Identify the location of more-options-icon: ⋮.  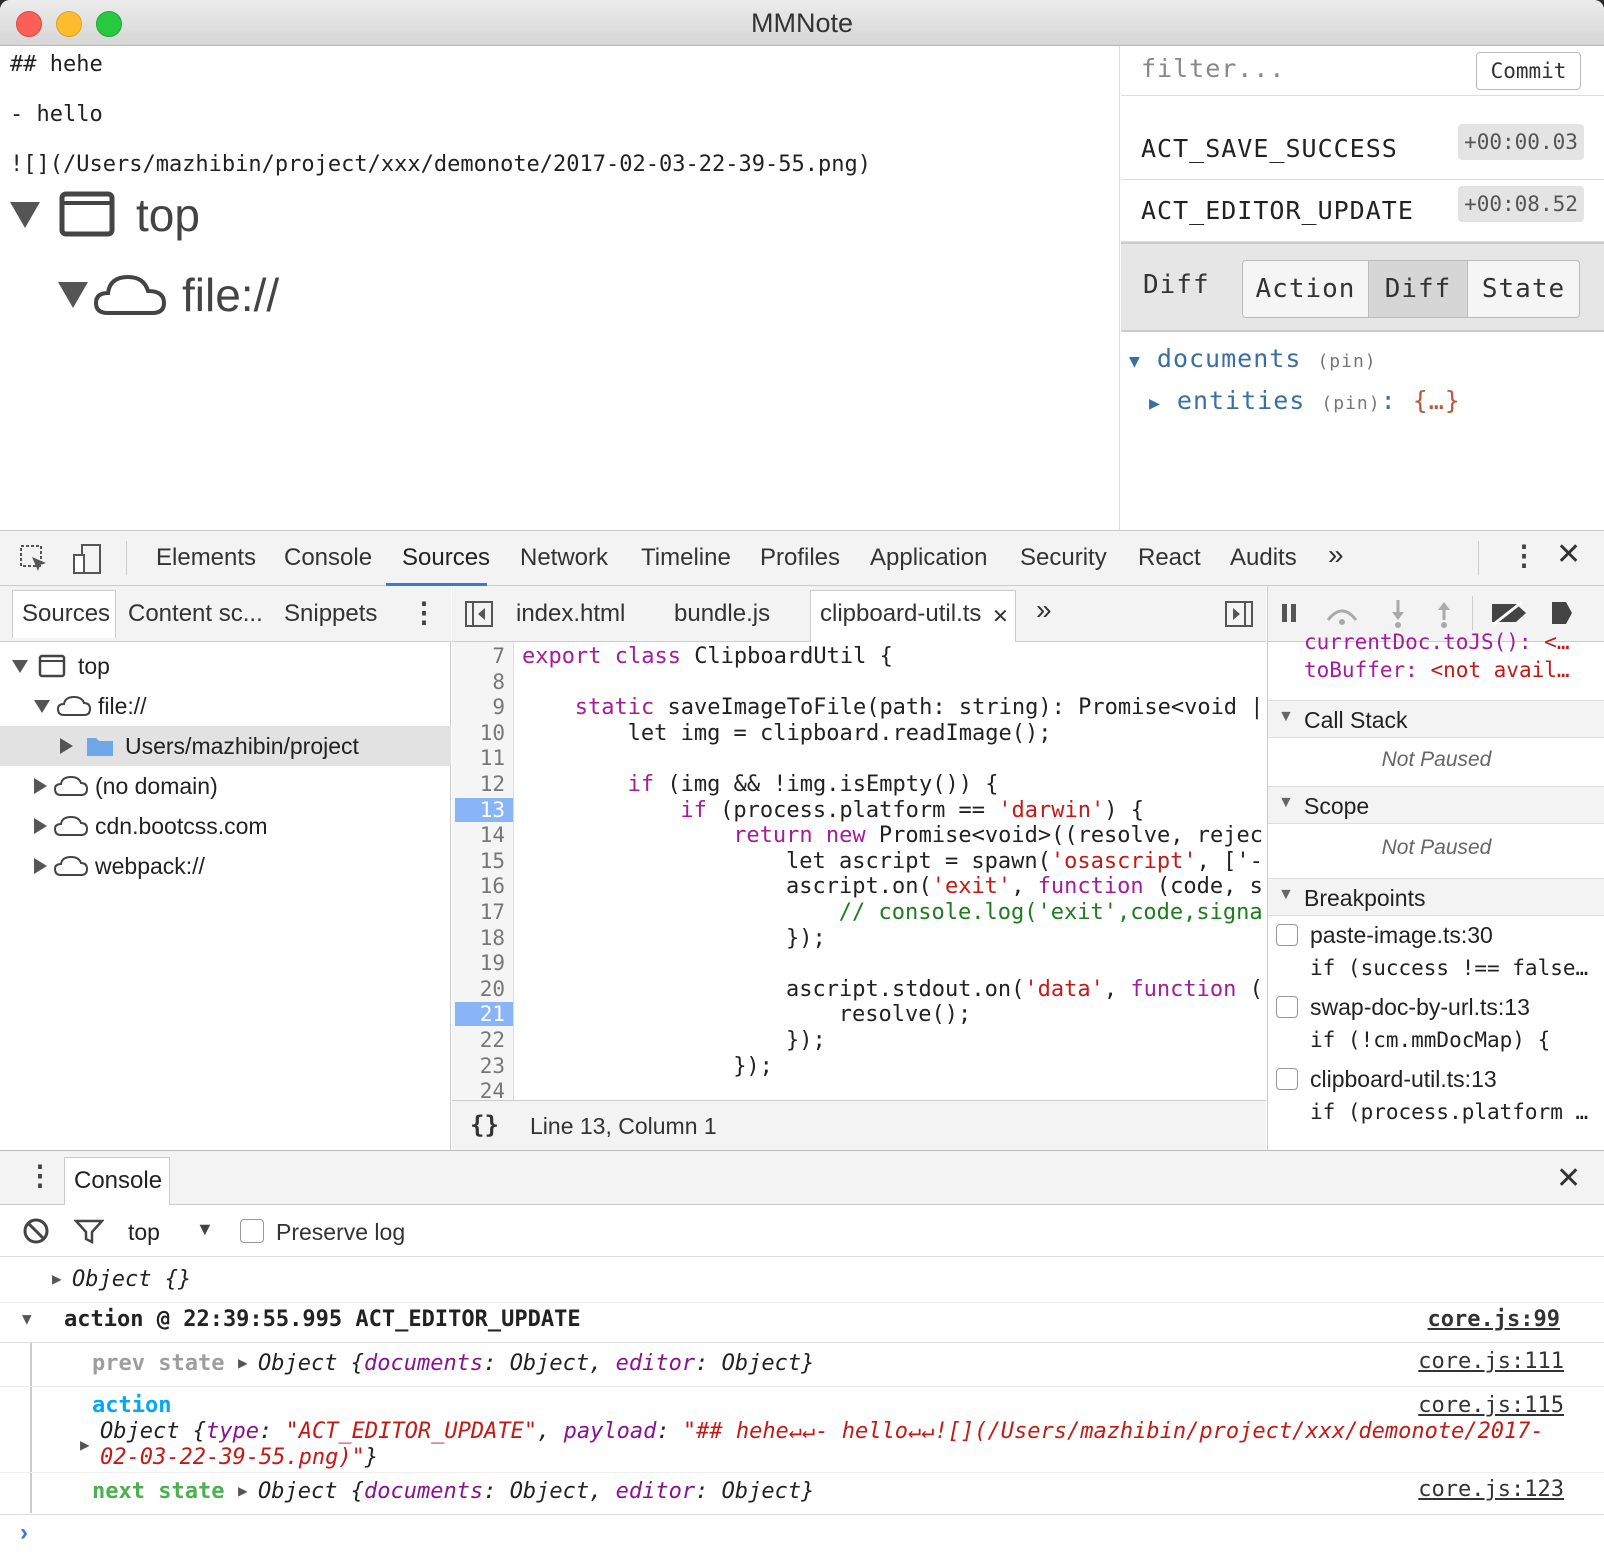
(1524, 555).